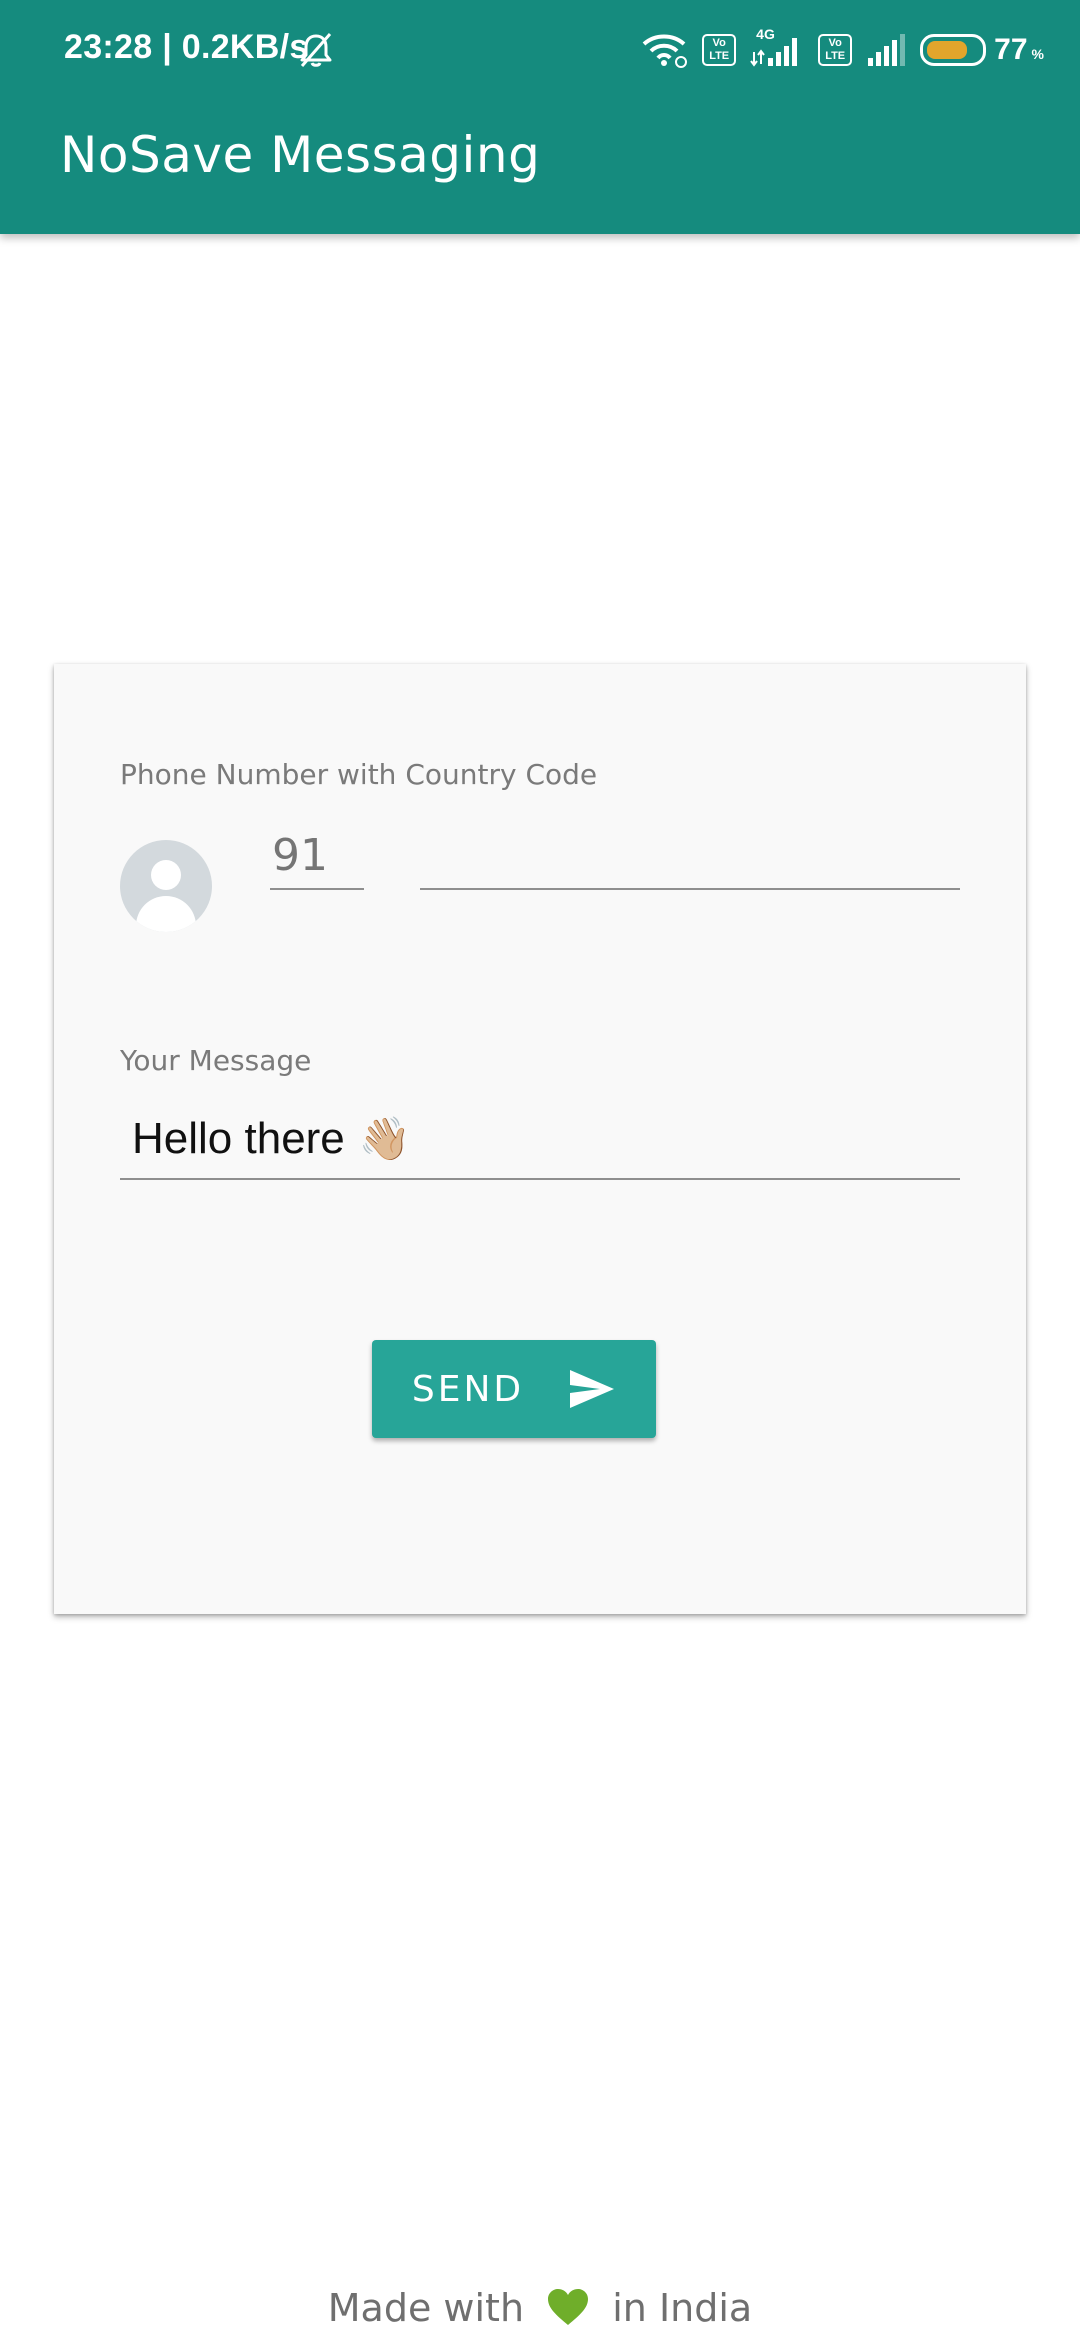 Image resolution: width=1080 pixels, height=2340 pixels. I want to click on green-heart-icon, so click(568, 2307).